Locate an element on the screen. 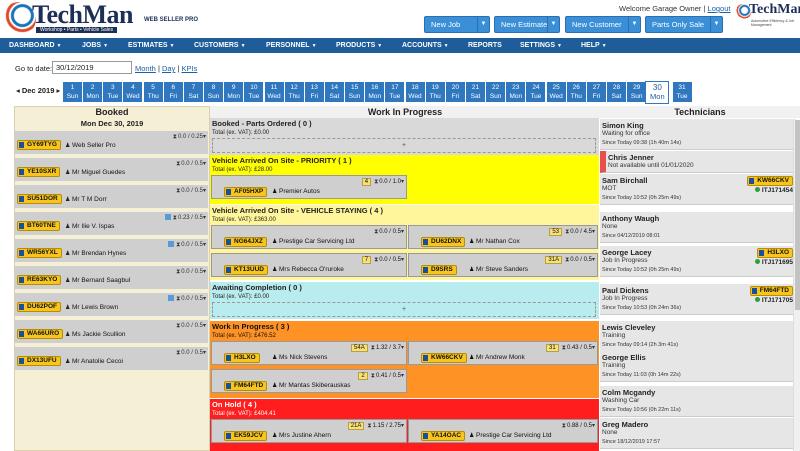 The height and width of the screenshot is (451, 800). day-6: 6 Fri is located at coordinates (173, 92).